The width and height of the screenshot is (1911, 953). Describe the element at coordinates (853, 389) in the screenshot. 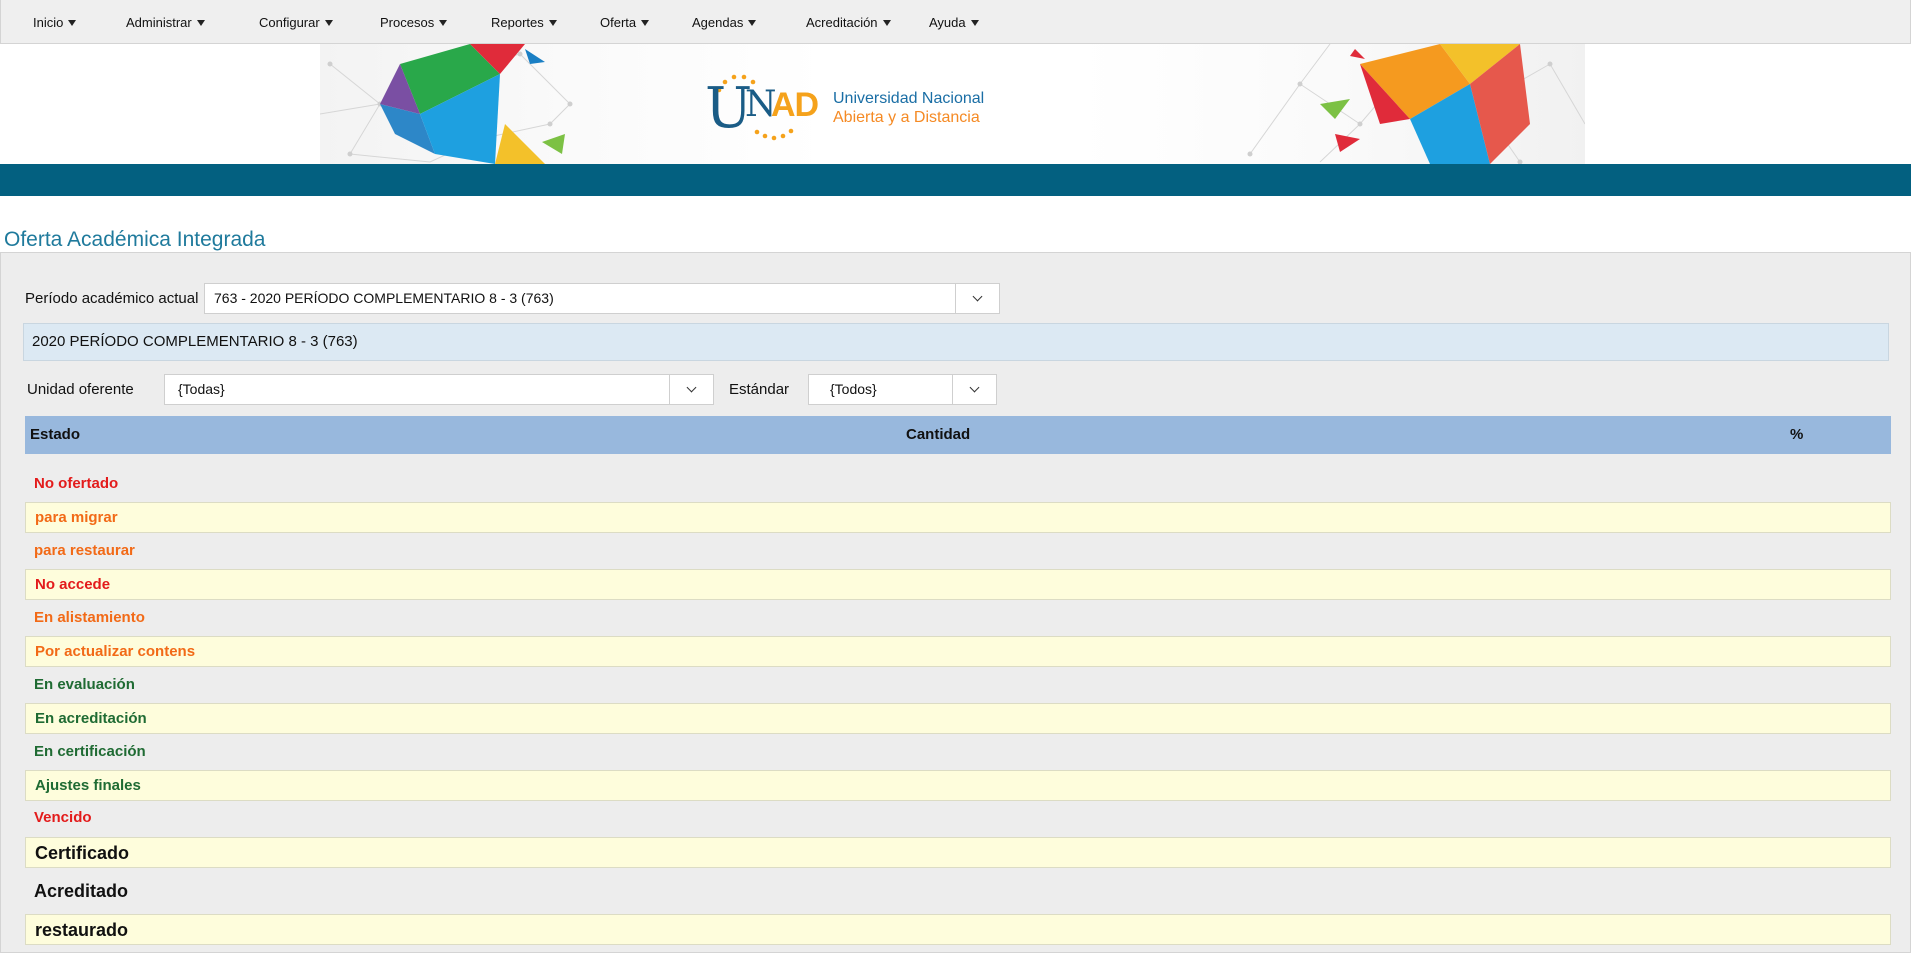

I see `estandar-select-value: {Todos}` at that location.